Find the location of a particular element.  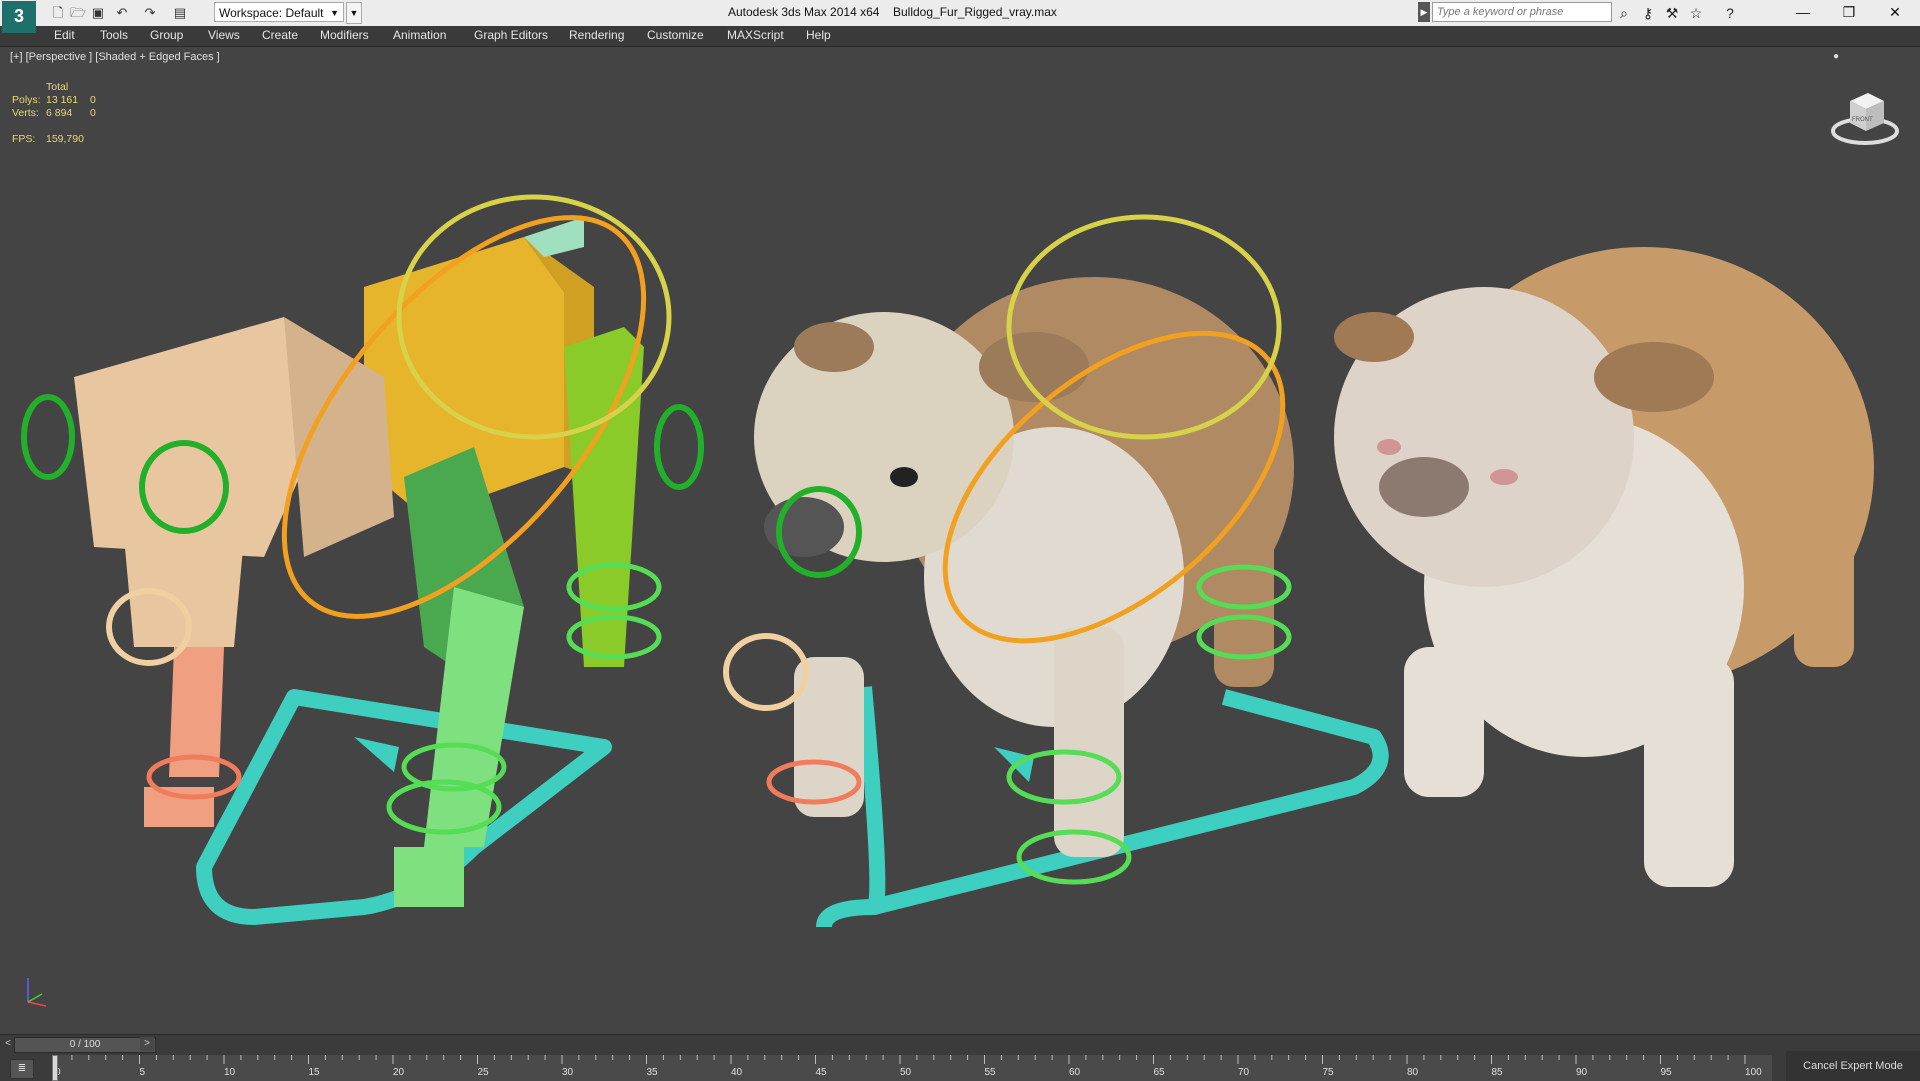

timeline-tick-label: 20 is located at coordinates (399, 1072).